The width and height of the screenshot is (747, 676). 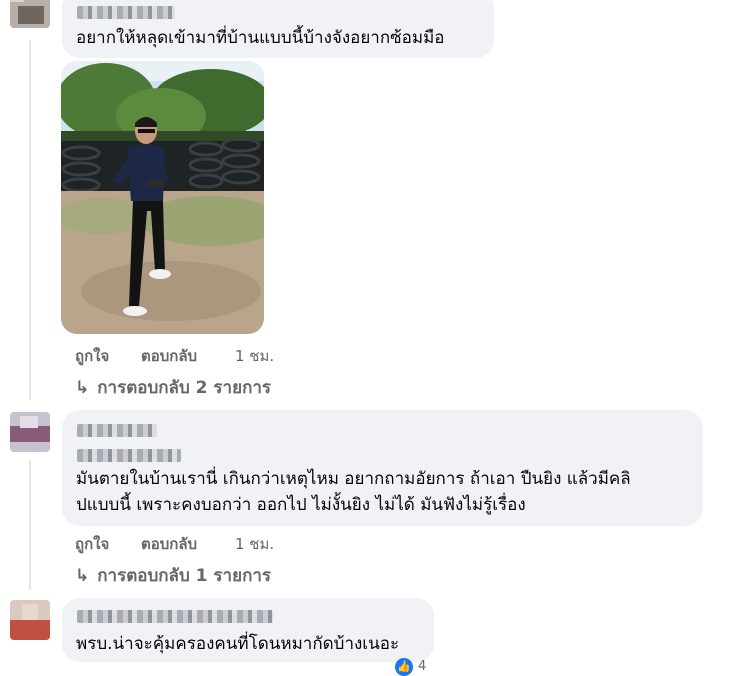 I want to click on photo-image, so click(x=162, y=197).